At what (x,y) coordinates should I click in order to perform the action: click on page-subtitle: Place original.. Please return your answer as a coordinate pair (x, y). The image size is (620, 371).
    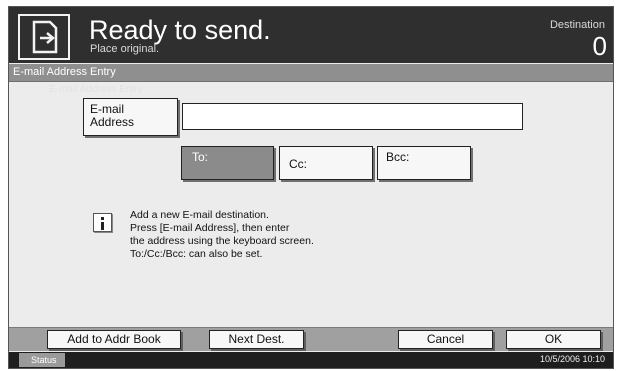
    Looking at the image, I should click on (125, 49).